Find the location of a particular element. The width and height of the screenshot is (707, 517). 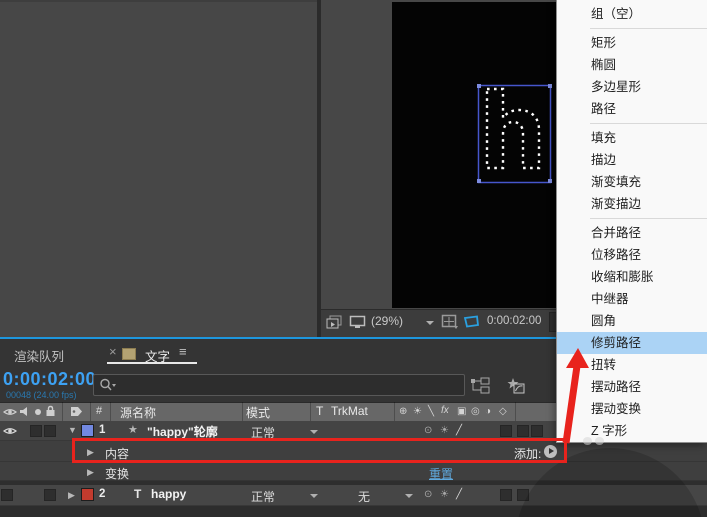

menu-item-merge-paths: 合并路径 is located at coordinates (632, 233).